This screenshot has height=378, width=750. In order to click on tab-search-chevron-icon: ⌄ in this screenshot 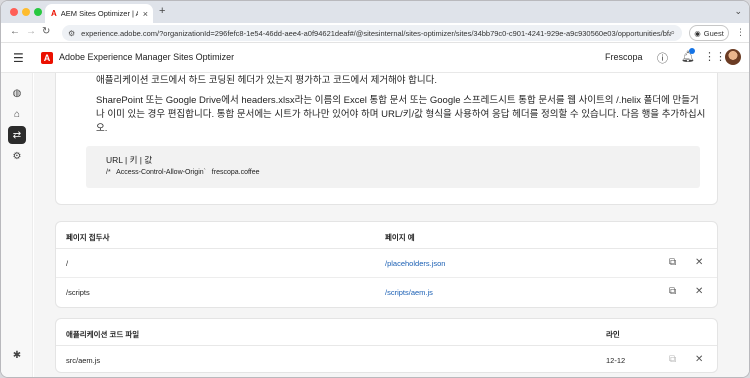, I will do `click(738, 11)`.